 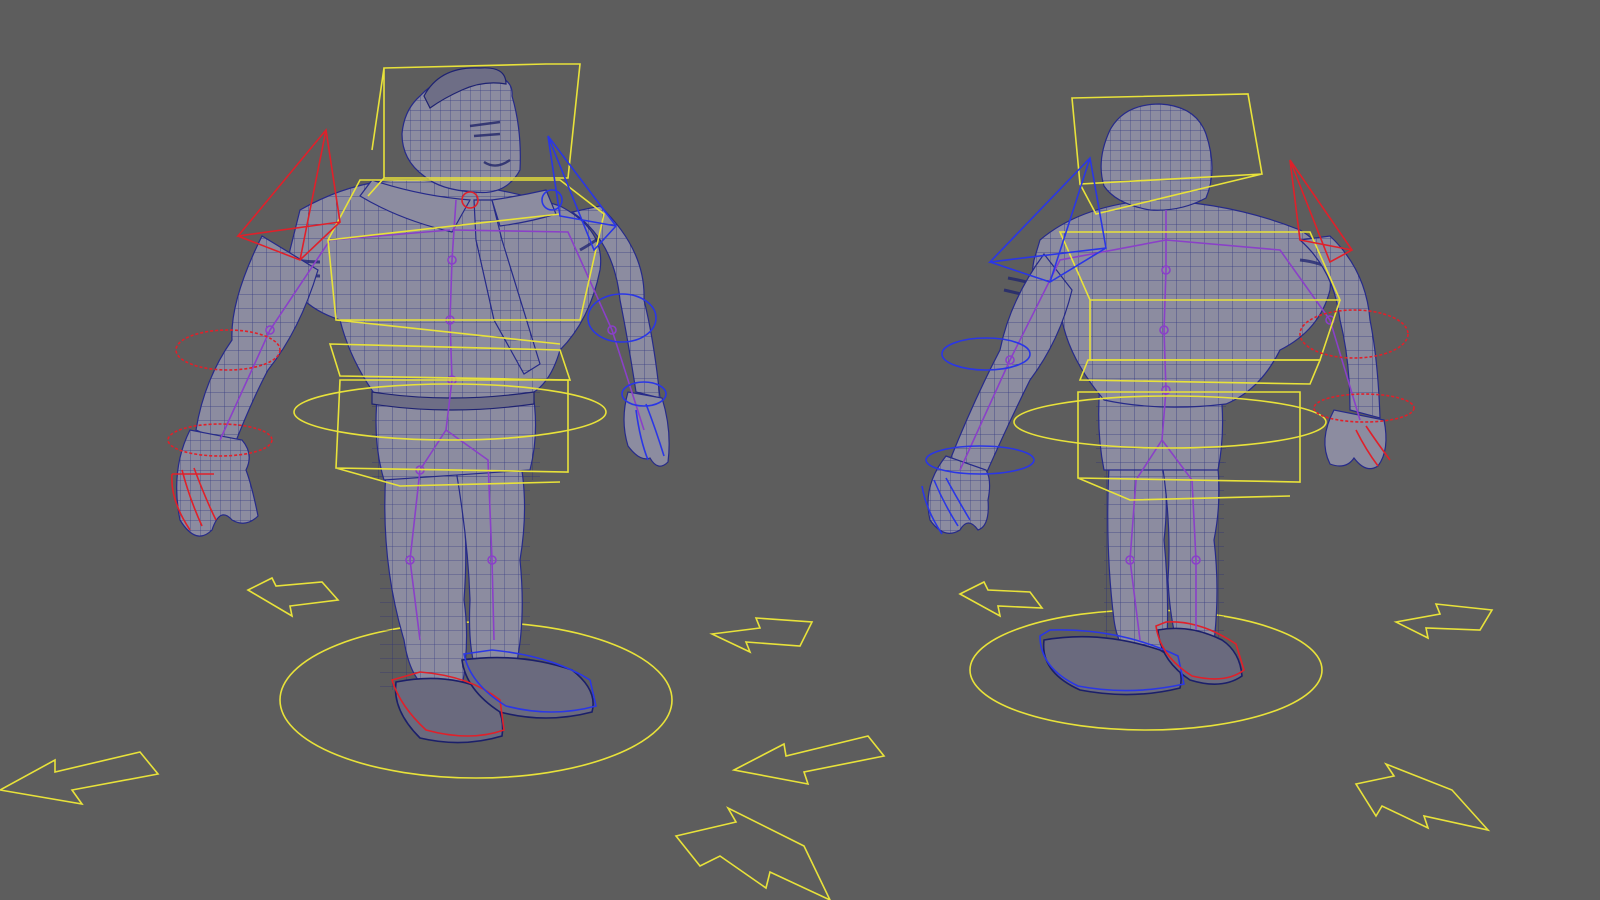 What do you see at coordinates (80, 778) in the screenshot?
I see `arrow-left-front-left` at bounding box center [80, 778].